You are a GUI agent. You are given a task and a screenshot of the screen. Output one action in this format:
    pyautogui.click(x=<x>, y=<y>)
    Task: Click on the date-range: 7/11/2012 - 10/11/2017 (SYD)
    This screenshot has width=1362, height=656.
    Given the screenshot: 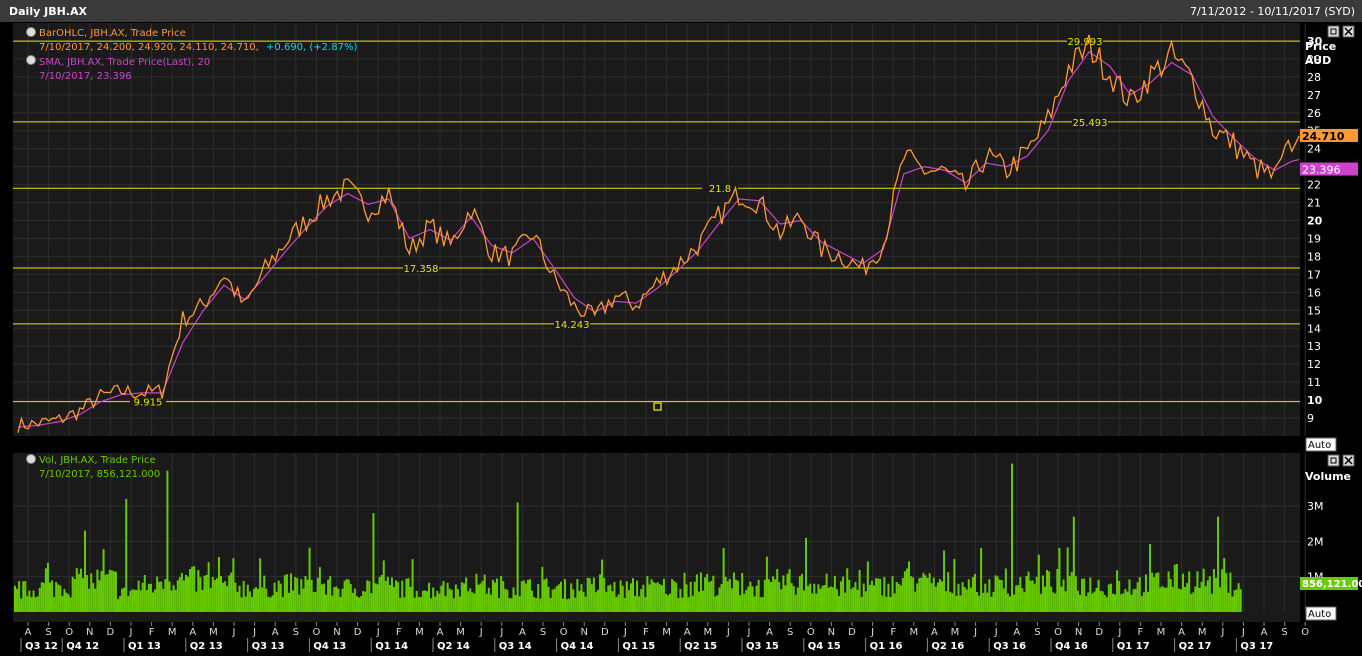 What is the action you would take?
    pyautogui.click(x=1272, y=11)
    